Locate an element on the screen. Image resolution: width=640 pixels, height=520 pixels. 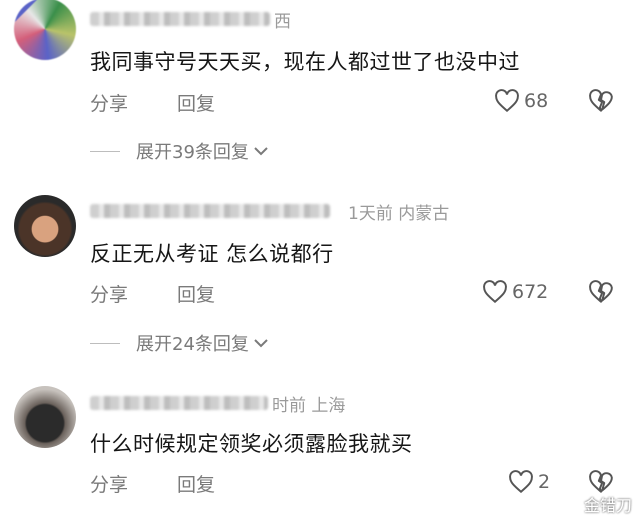
comment-header: 西 is located at coordinates (190, 20).